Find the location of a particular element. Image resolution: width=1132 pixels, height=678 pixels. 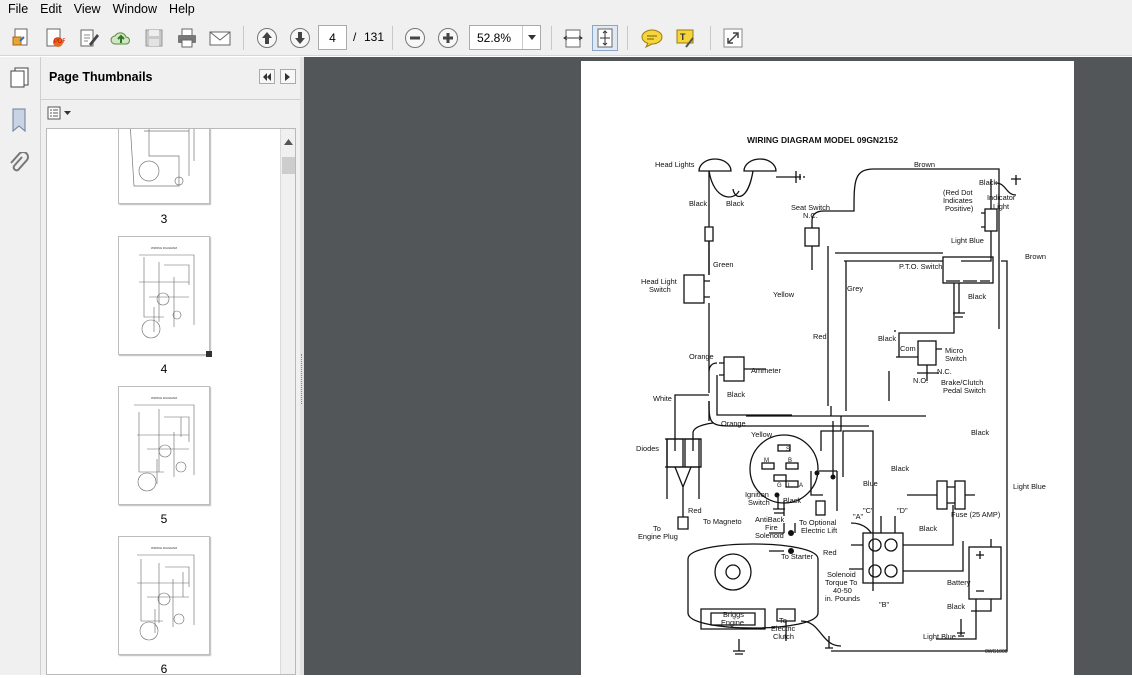

page-number-input is located at coordinates (332, 37).